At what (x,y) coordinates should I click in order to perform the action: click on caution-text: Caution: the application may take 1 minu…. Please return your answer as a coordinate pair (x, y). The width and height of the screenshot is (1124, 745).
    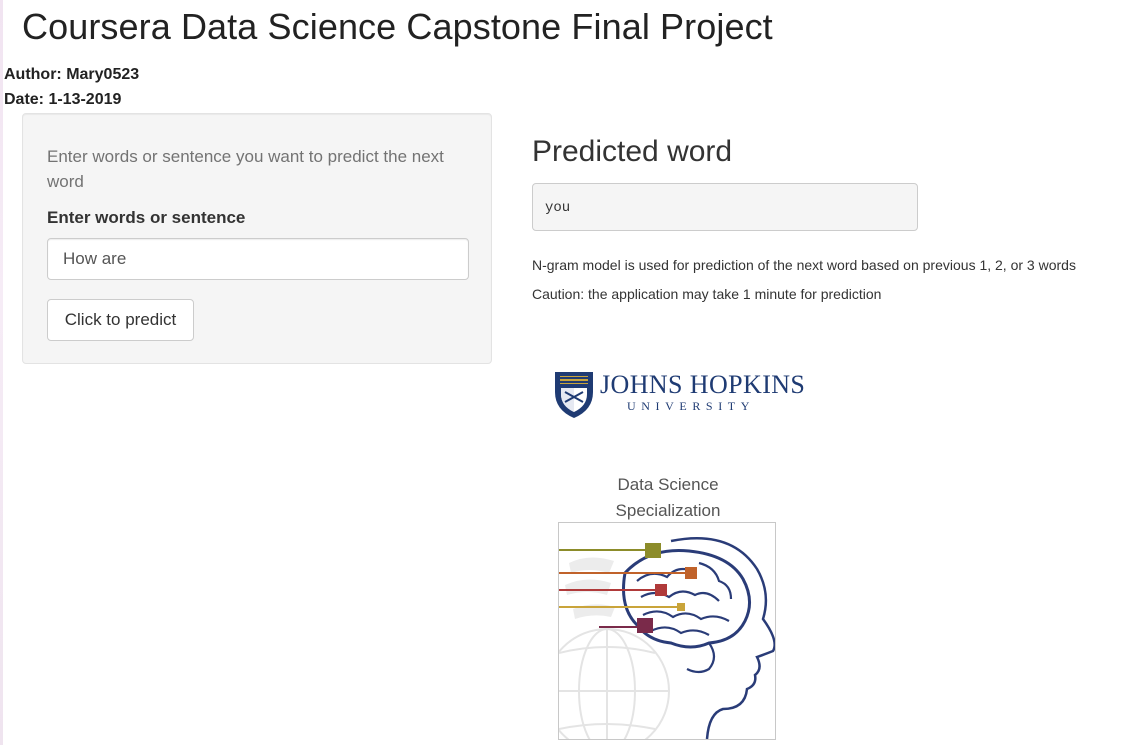
    Looking at the image, I should click on (707, 294).